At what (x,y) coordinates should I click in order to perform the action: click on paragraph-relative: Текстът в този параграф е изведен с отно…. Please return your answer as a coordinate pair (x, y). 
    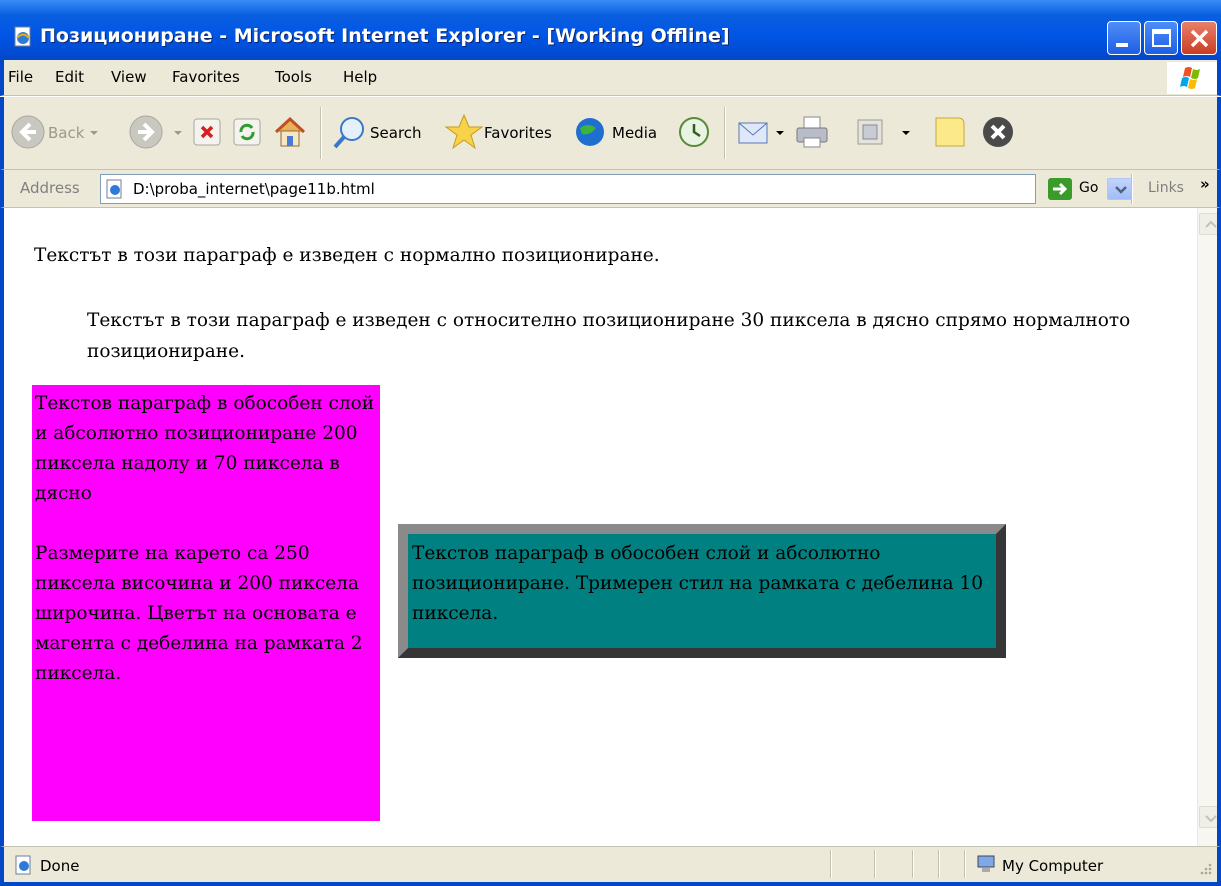
    Looking at the image, I should click on (609, 336).